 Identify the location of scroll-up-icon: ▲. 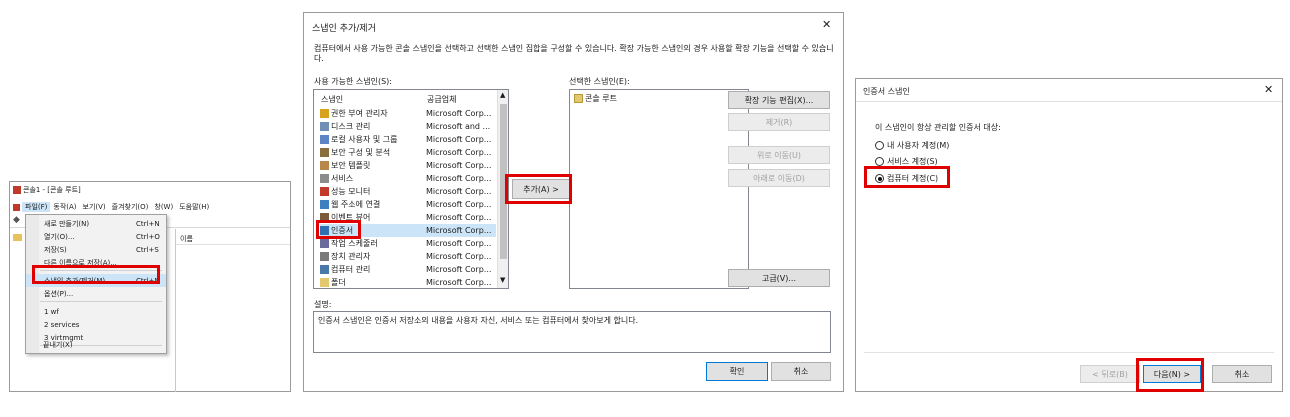
(502, 95).